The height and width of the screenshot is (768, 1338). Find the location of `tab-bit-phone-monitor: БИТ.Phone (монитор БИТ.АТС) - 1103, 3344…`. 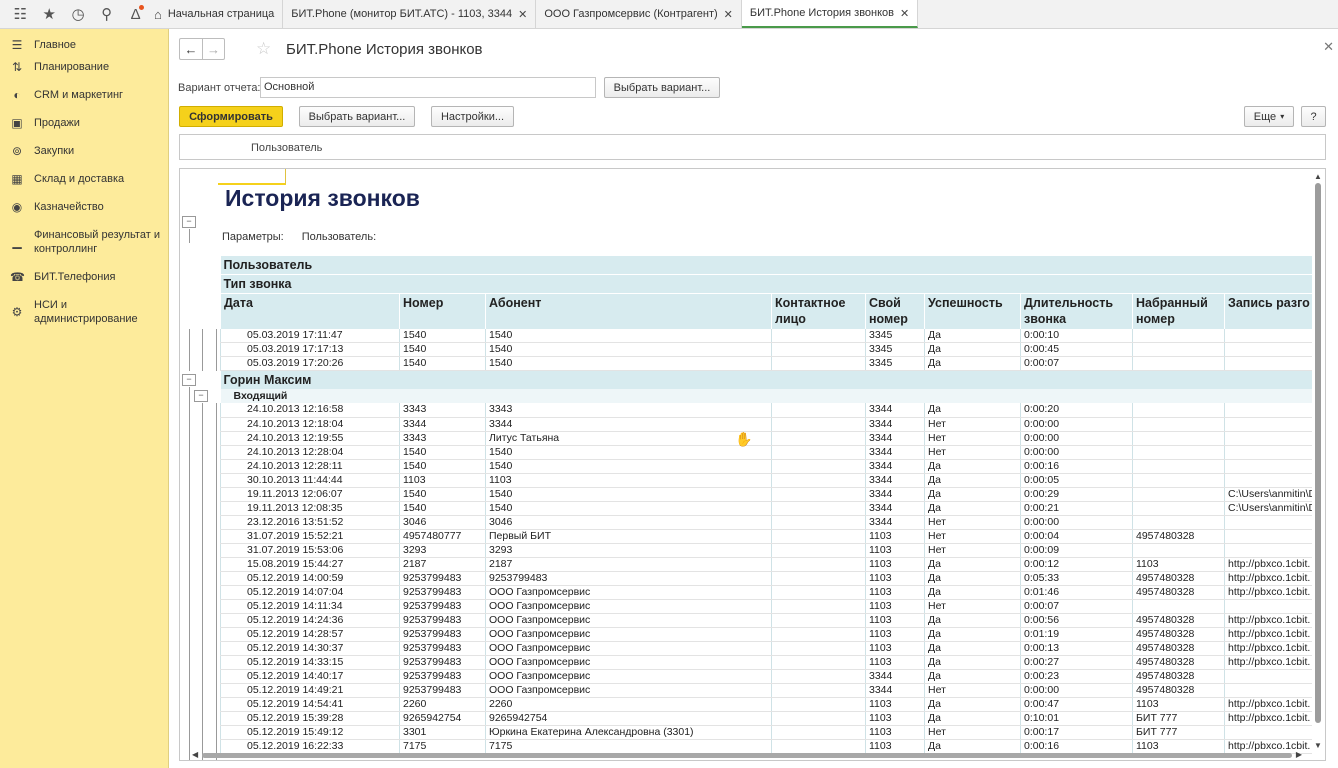

tab-bit-phone-monitor: БИТ.Phone (монитор БИТ.АТС) - 1103, 3344… is located at coordinates (410, 14).